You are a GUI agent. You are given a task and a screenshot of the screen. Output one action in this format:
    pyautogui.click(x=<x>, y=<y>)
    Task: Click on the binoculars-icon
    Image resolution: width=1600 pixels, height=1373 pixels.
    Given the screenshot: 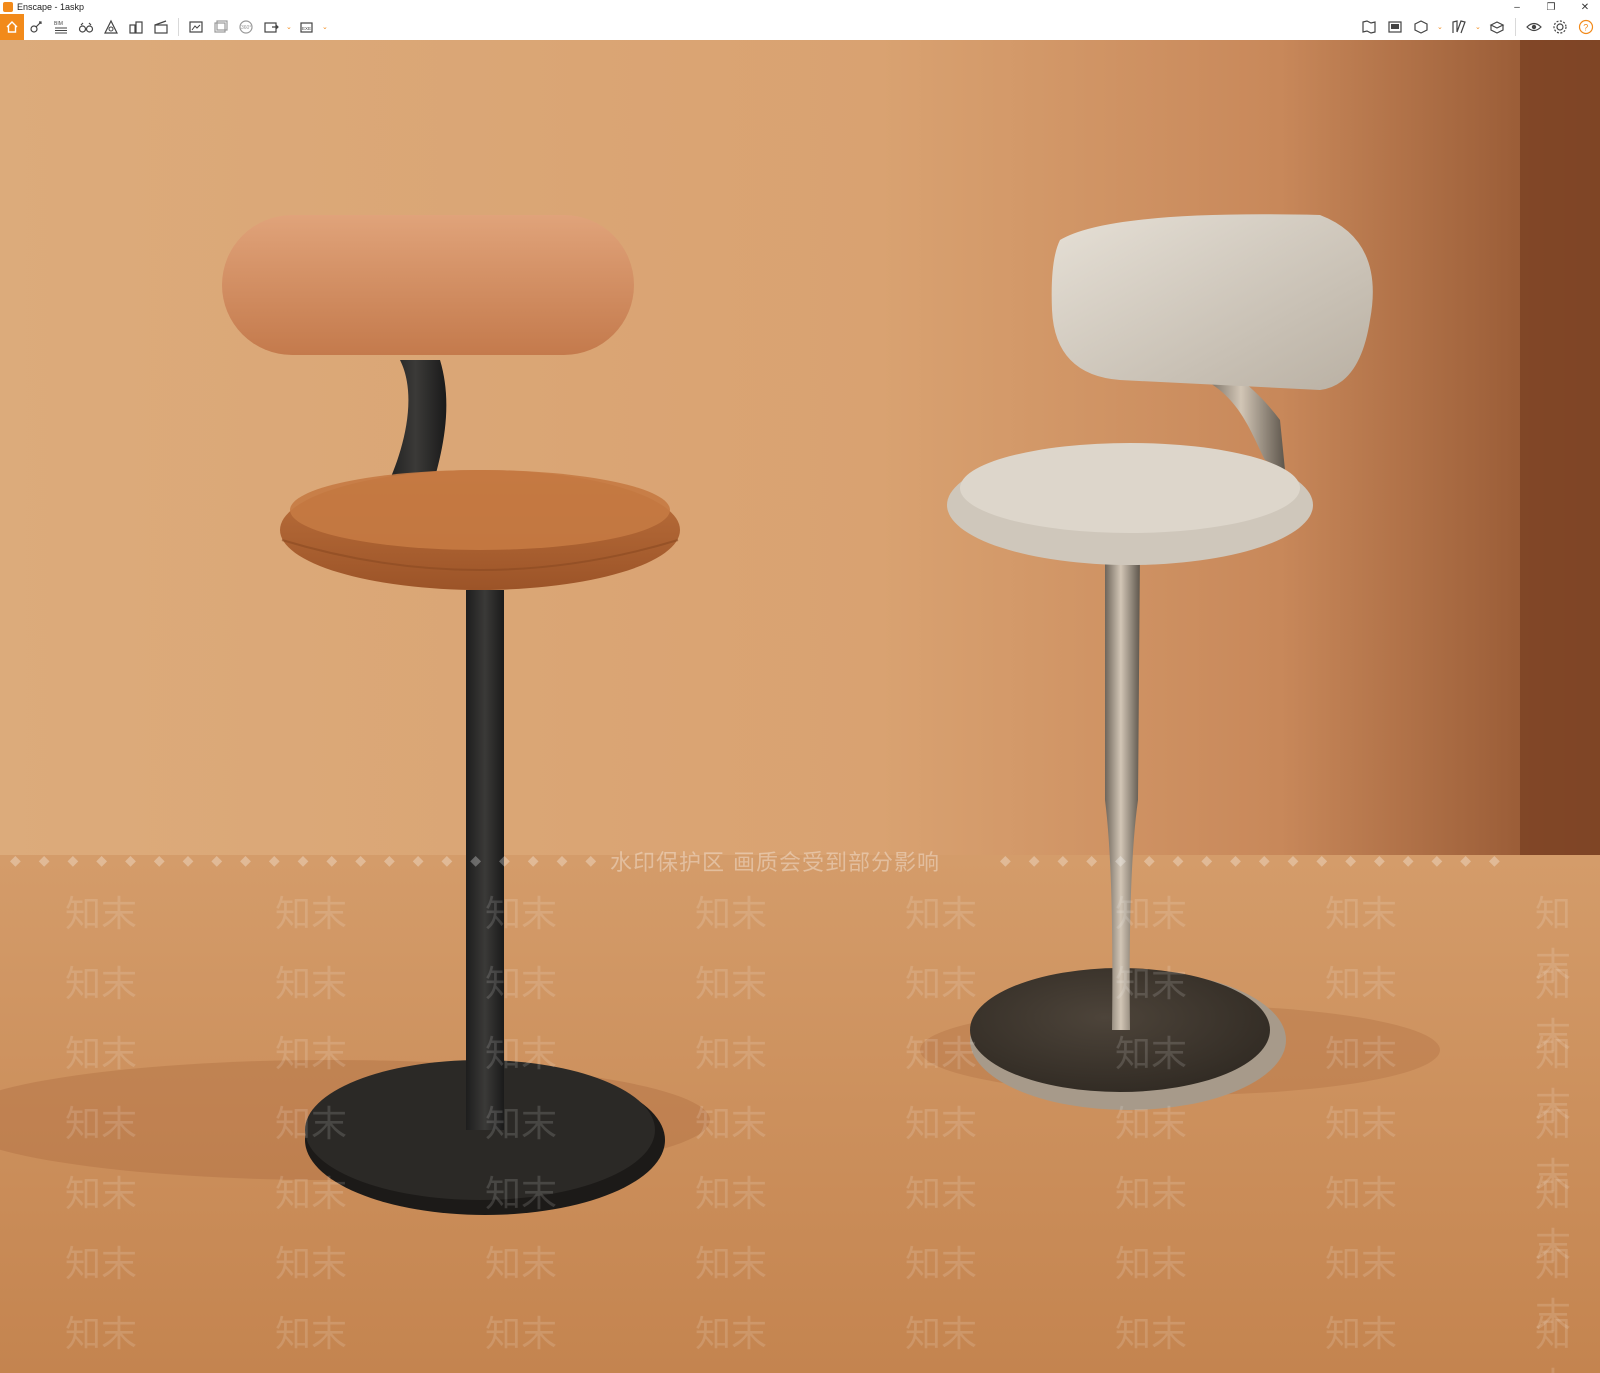 What is the action you would take?
    pyautogui.click(x=86, y=27)
    